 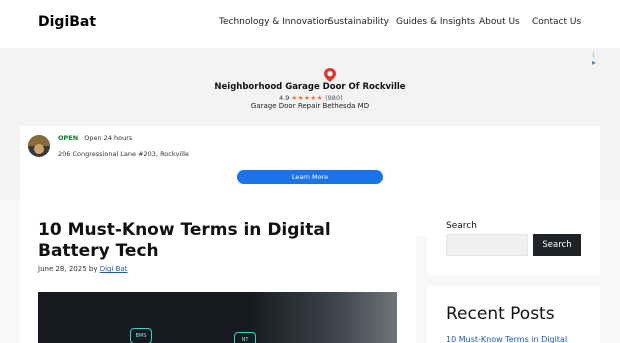 I want to click on search-widget: Search Search, so click(x=513, y=238).